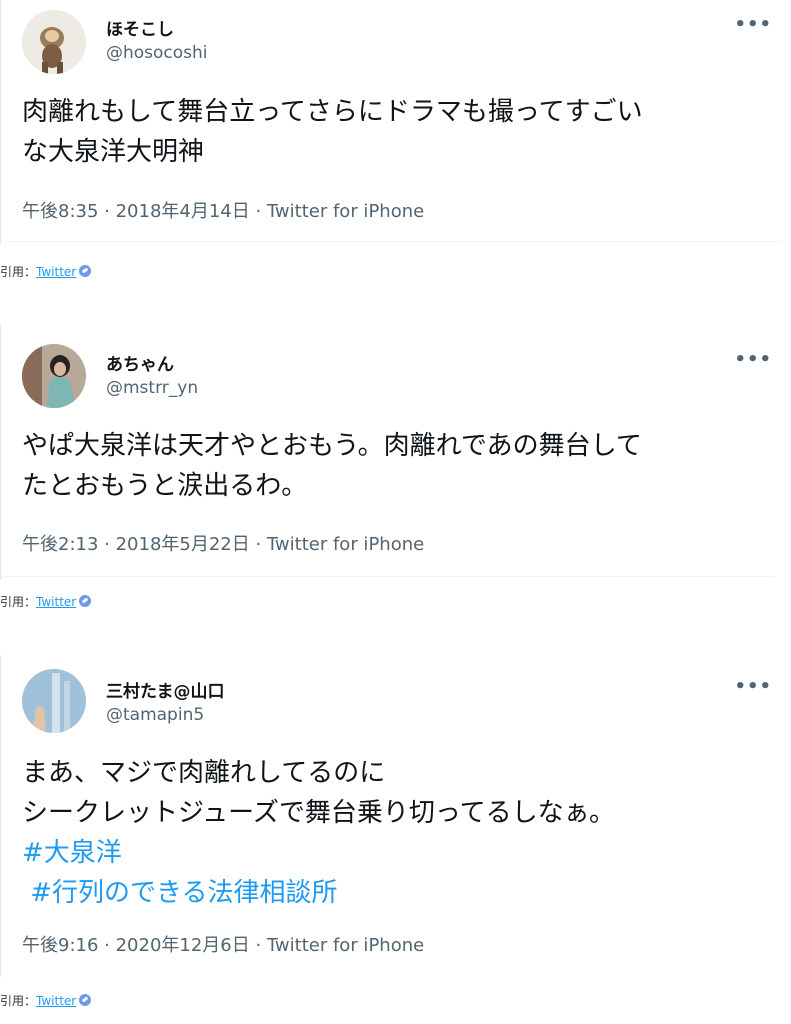 The image size is (791, 1024). I want to click on user-handle: @hosocoshi, so click(157, 53).